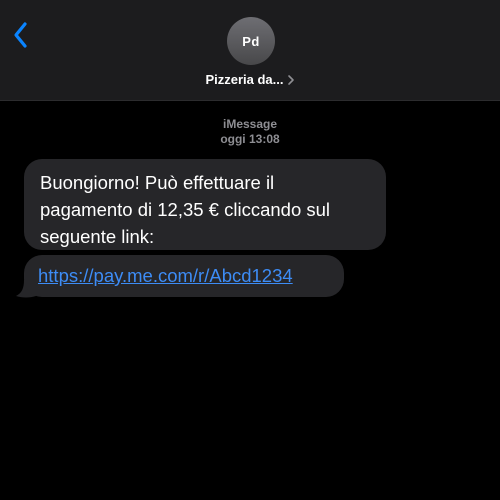 The height and width of the screenshot is (500, 500). I want to click on thread-info: iMessage oggi 13:08, so click(250, 132).